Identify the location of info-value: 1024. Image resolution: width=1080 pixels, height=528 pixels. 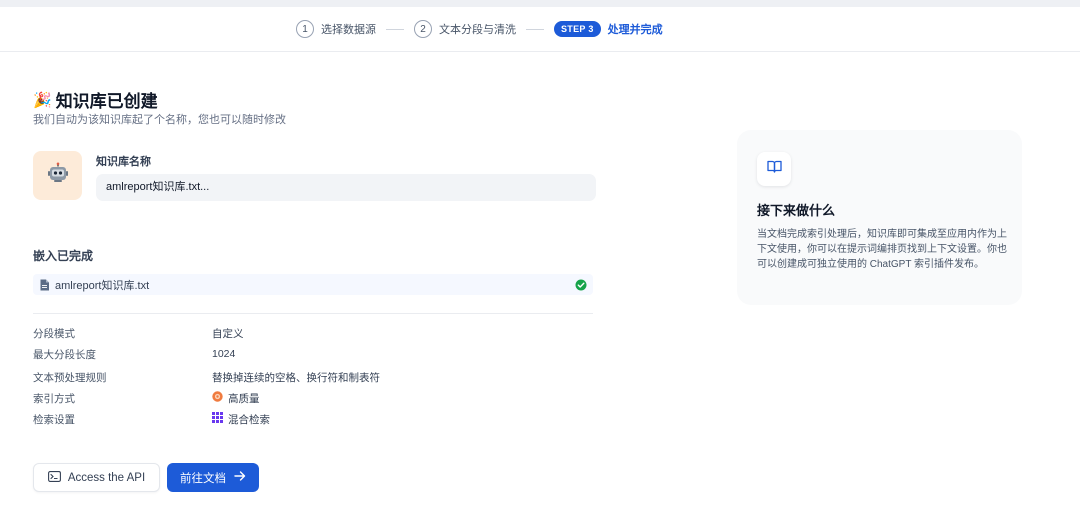
(223, 354).